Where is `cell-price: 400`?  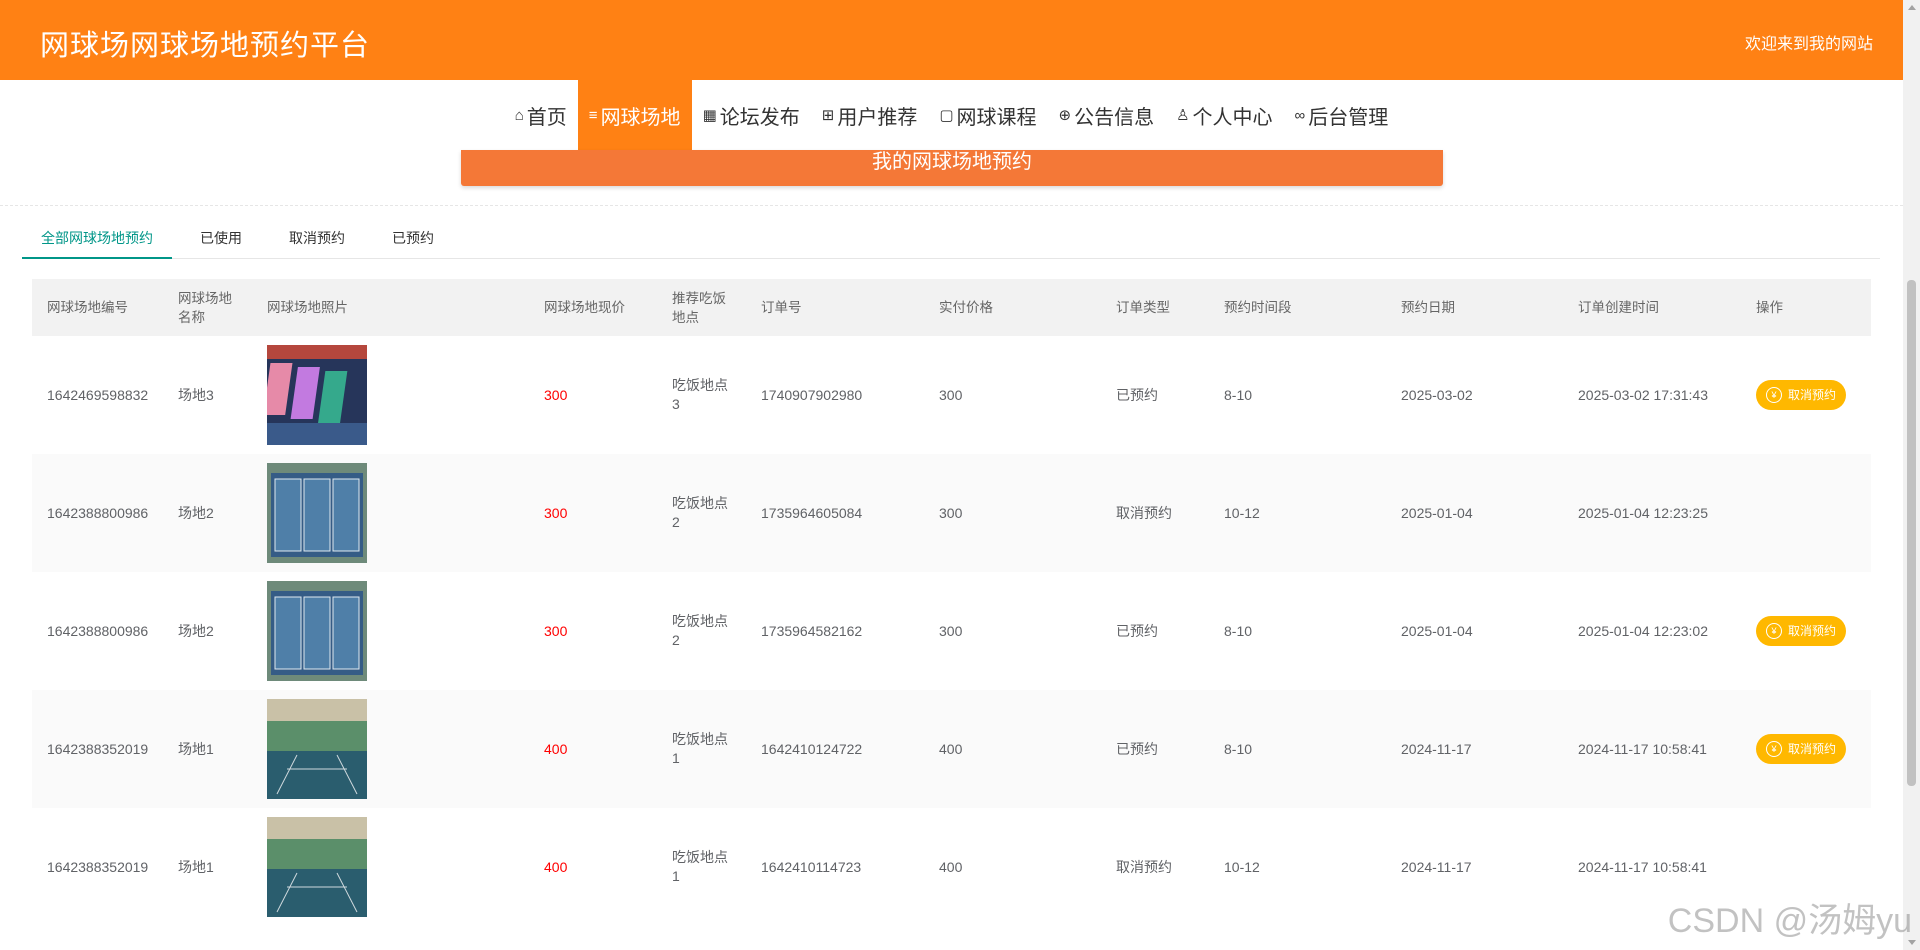 cell-price: 400 is located at coordinates (593, 867).